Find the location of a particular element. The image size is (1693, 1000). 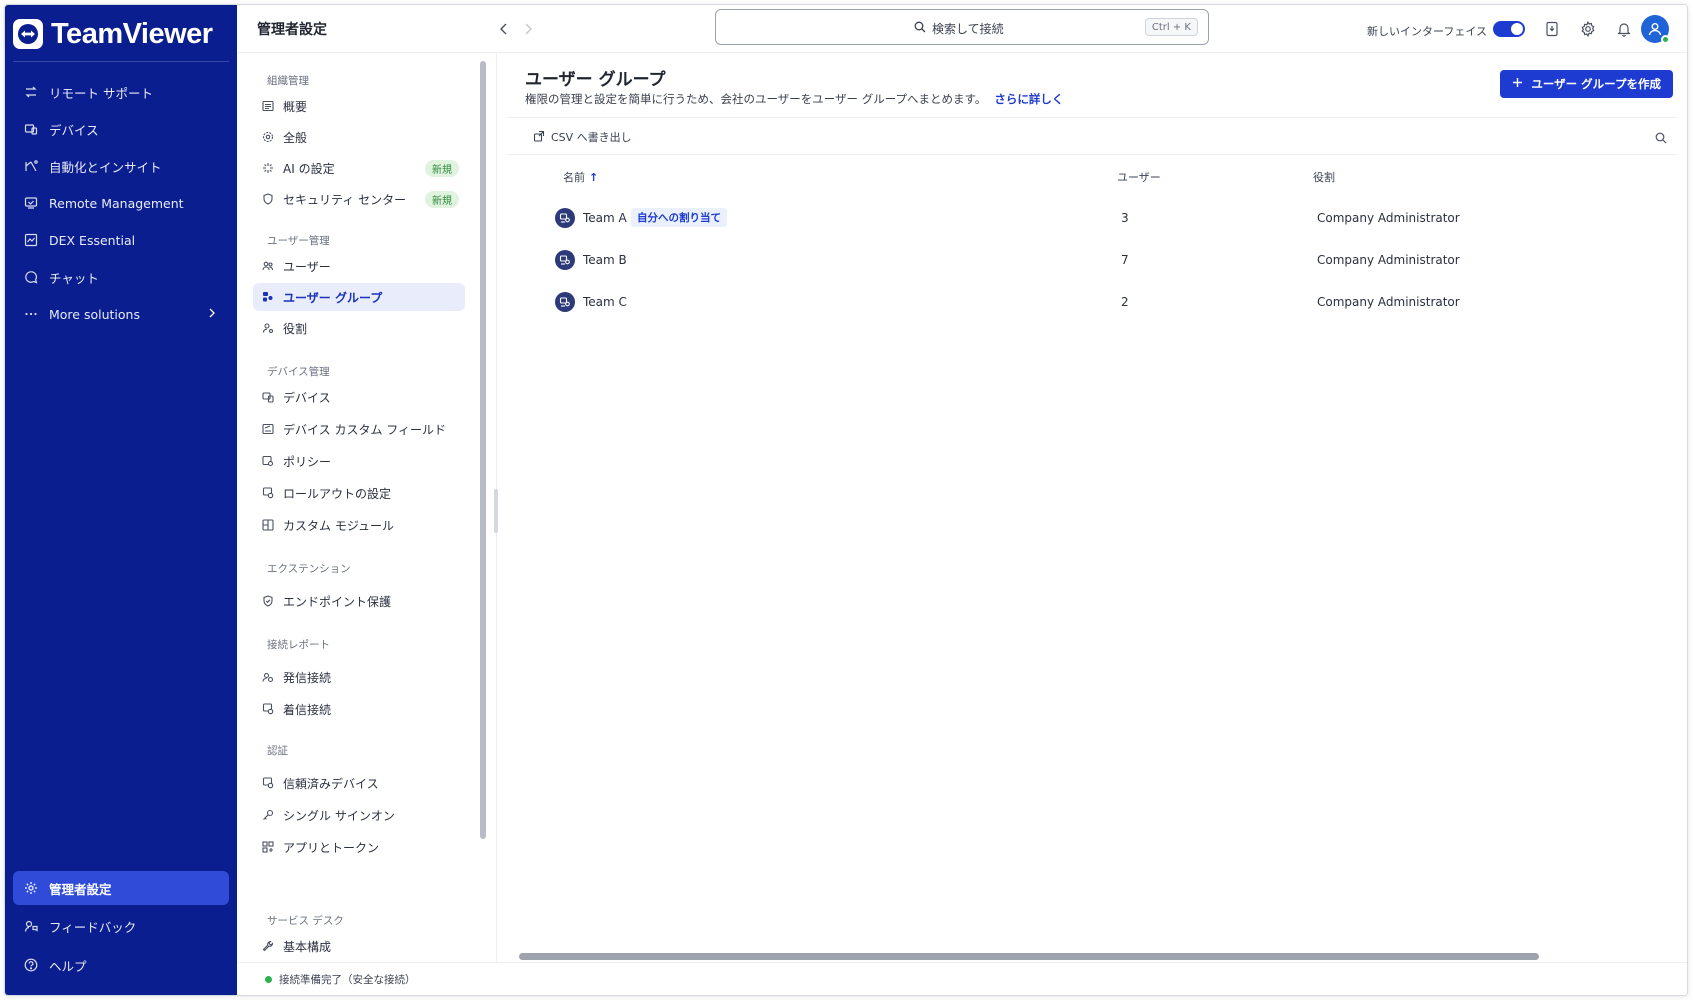

section-title-extensions: エクステンション is located at coordinates (309, 569).